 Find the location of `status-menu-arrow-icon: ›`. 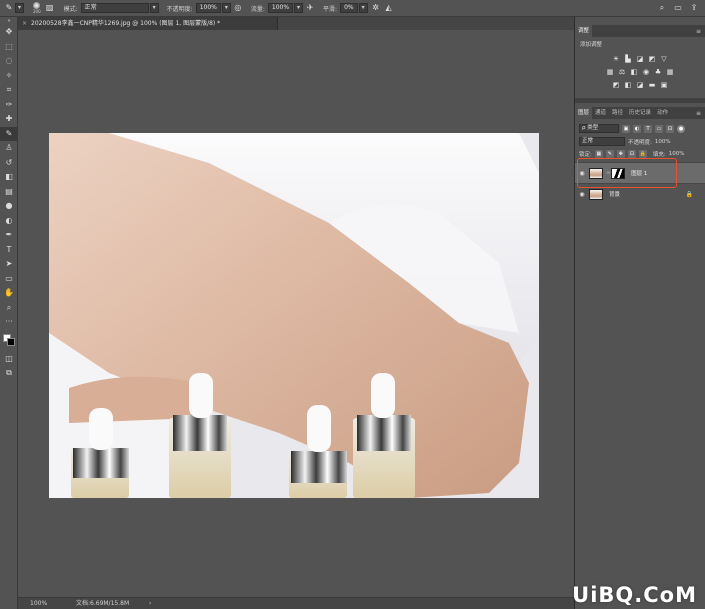

status-menu-arrow-icon: › is located at coordinates (150, 603).